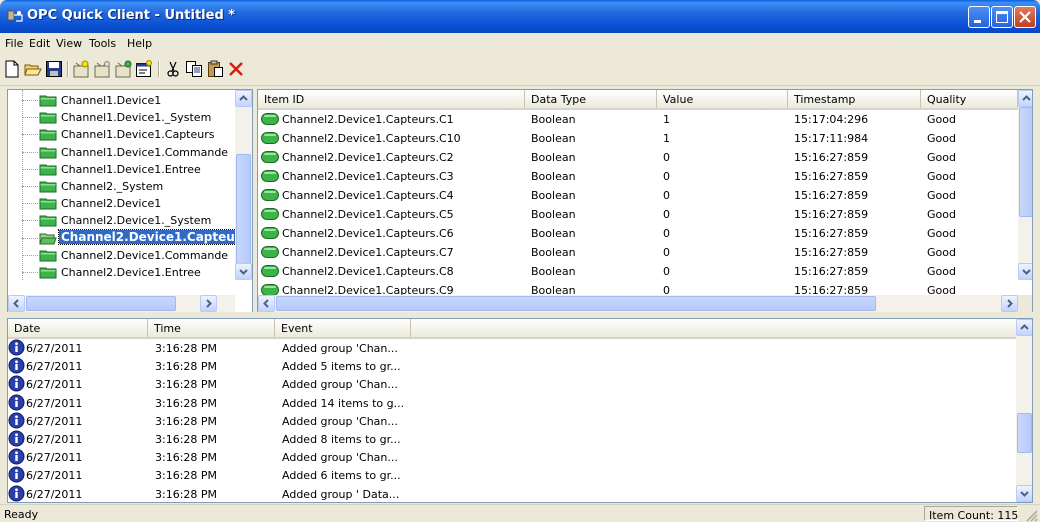 This screenshot has width=1040, height=522. What do you see at coordinates (54, 69) in the screenshot?
I see `save-icon` at bounding box center [54, 69].